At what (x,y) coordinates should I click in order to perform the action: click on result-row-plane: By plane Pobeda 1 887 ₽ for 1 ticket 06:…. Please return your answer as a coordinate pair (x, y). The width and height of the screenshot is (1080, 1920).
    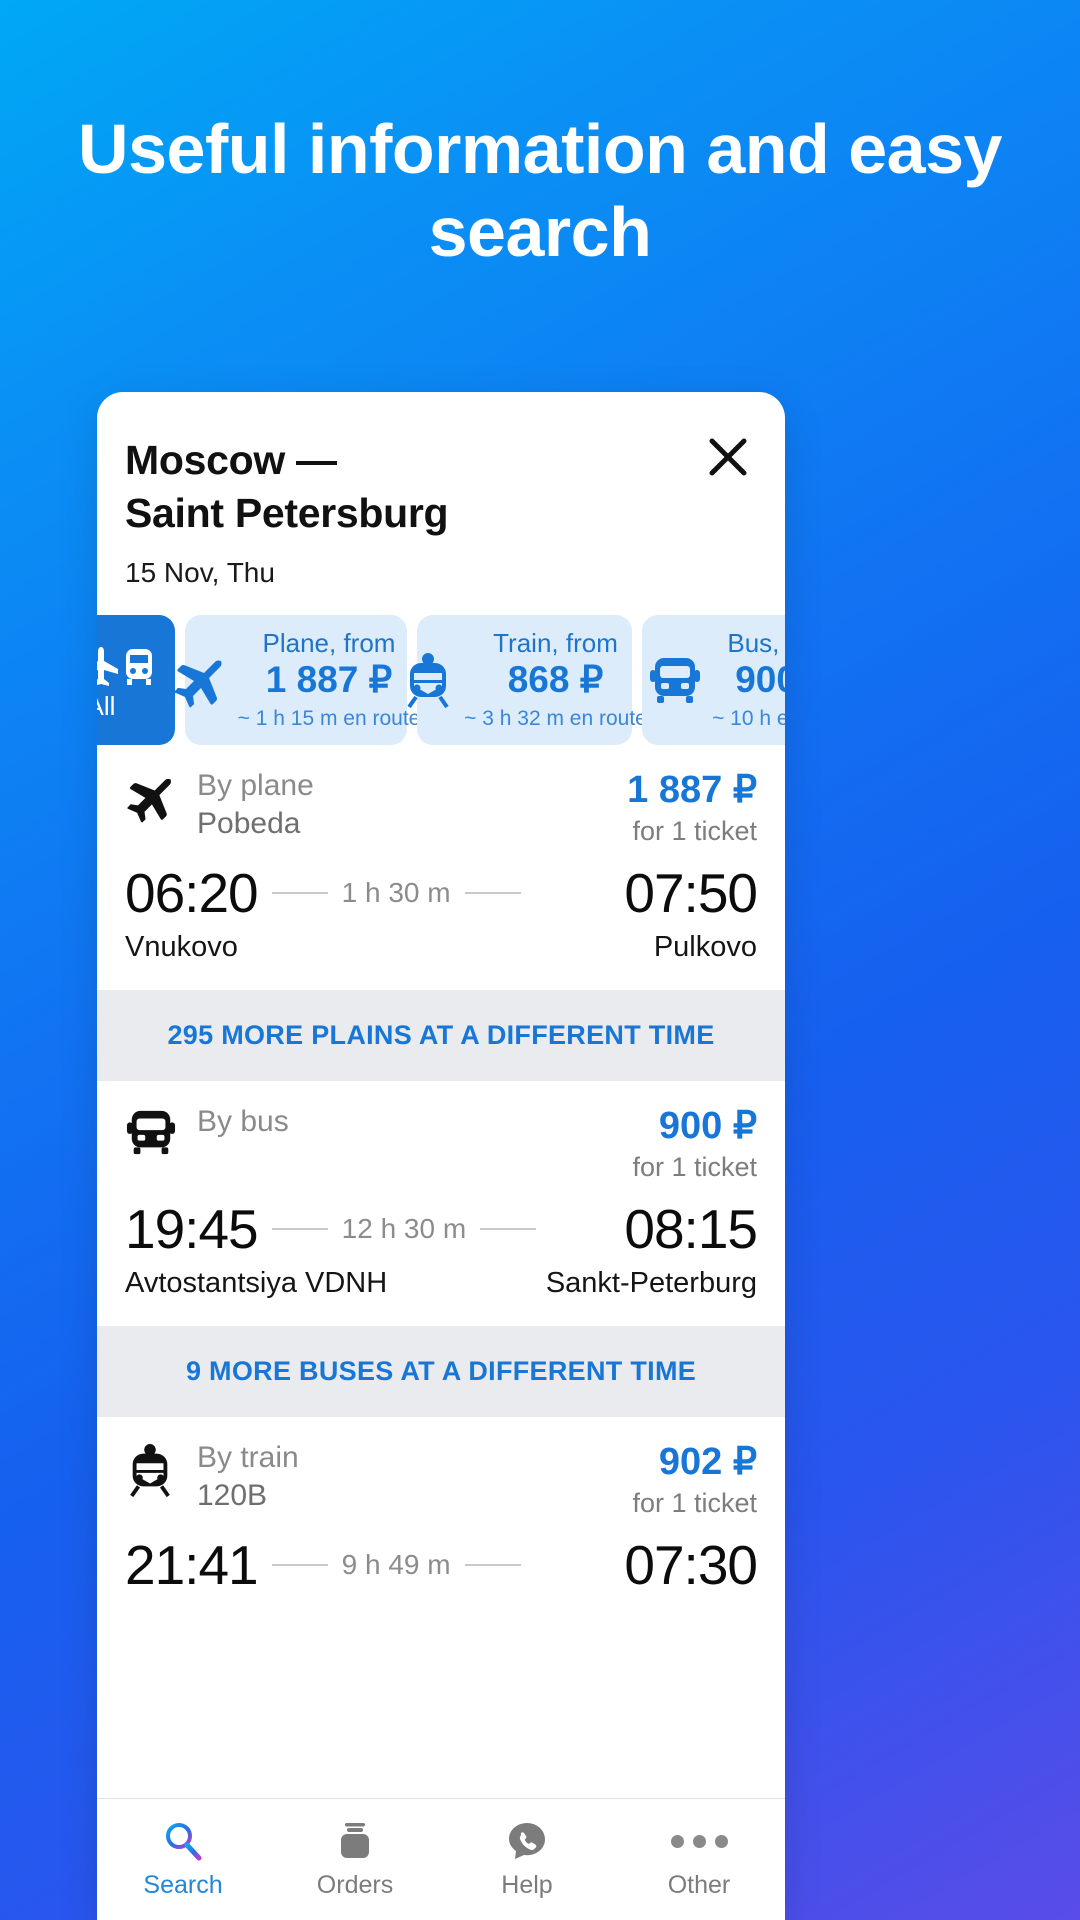
    Looking at the image, I should click on (441, 868).